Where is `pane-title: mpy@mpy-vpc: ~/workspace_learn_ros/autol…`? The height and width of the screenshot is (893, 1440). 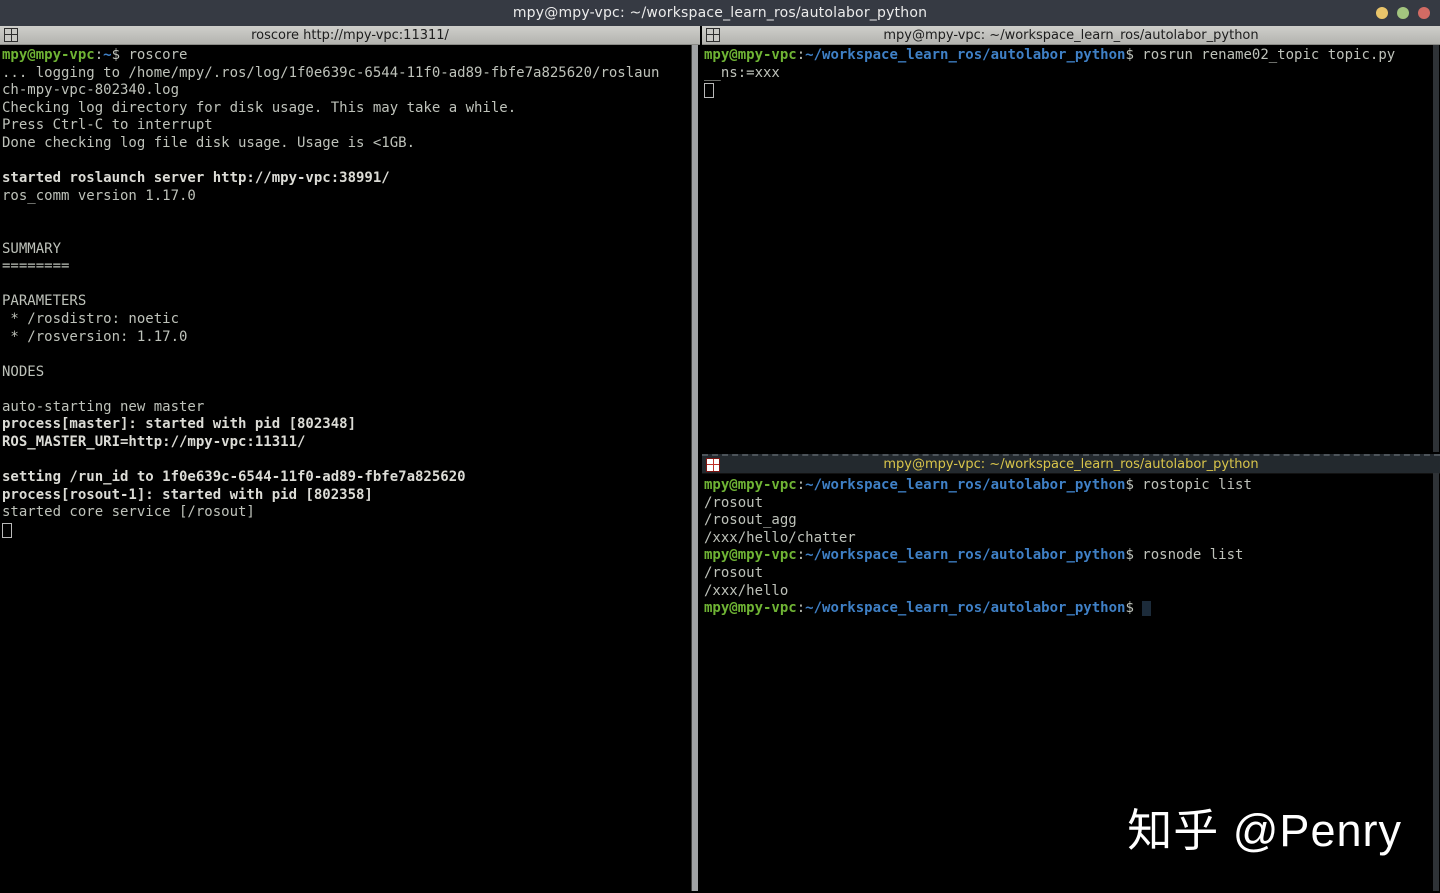 pane-title: mpy@mpy-vpc: ~/workspace_learn_ros/autol… is located at coordinates (1071, 464).